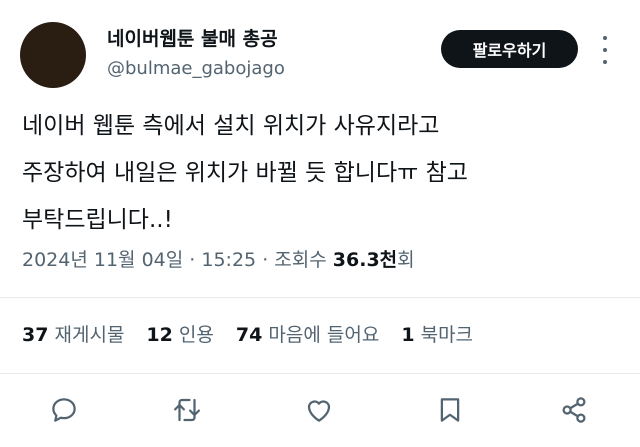 The width and height of the screenshot is (640, 447). What do you see at coordinates (53, 55) in the screenshot?
I see `avatar` at bounding box center [53, 55].